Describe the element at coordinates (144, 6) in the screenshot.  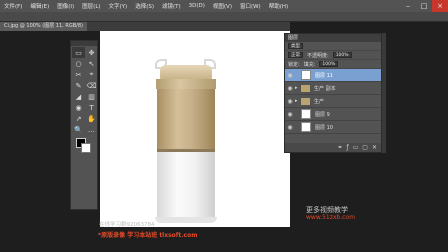
I see `menu-item: 选择(S)` at that location.